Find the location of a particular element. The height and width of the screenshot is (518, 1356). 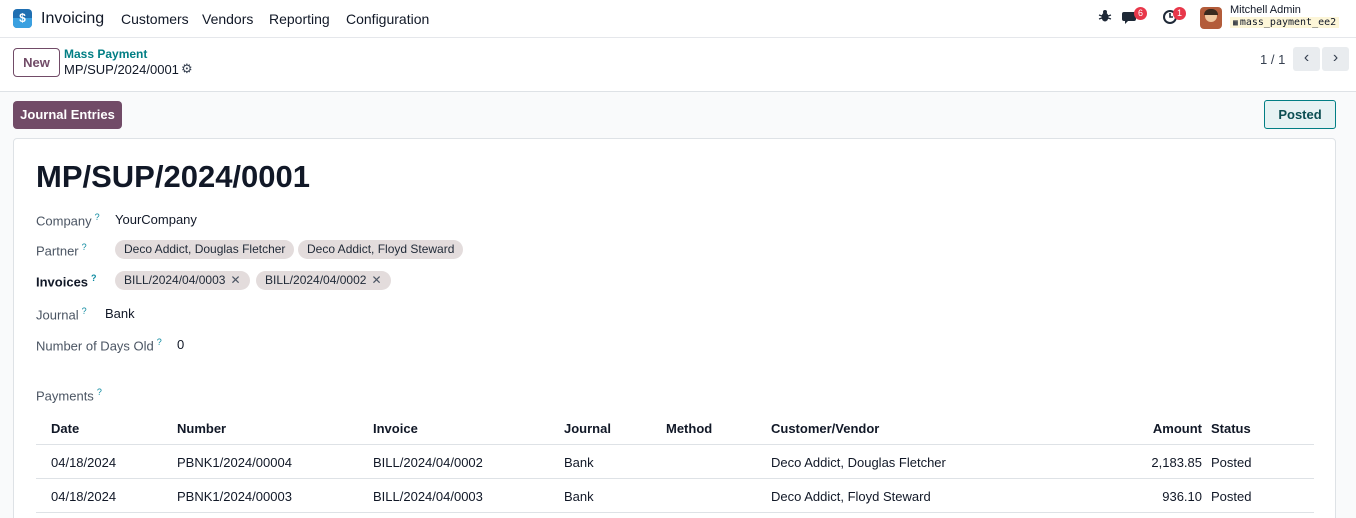

bug-icon is located at coordinates (1105, 19).